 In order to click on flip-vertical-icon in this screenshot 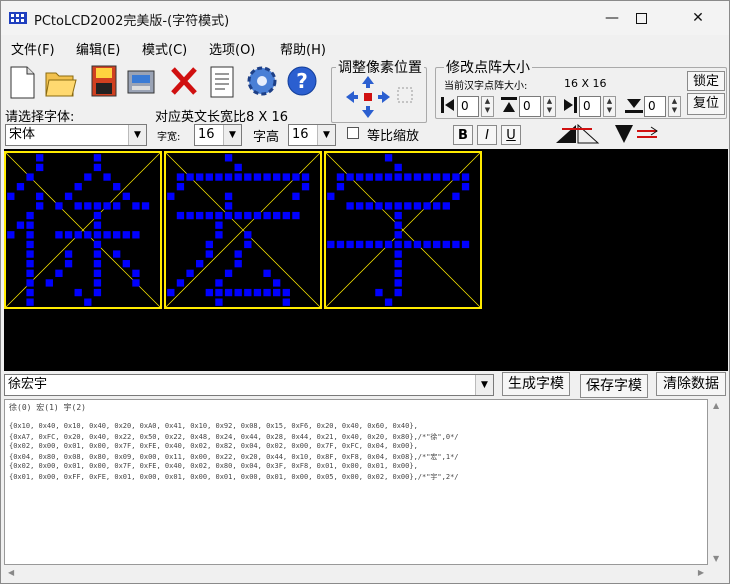, I will do `click(636, 134)`.